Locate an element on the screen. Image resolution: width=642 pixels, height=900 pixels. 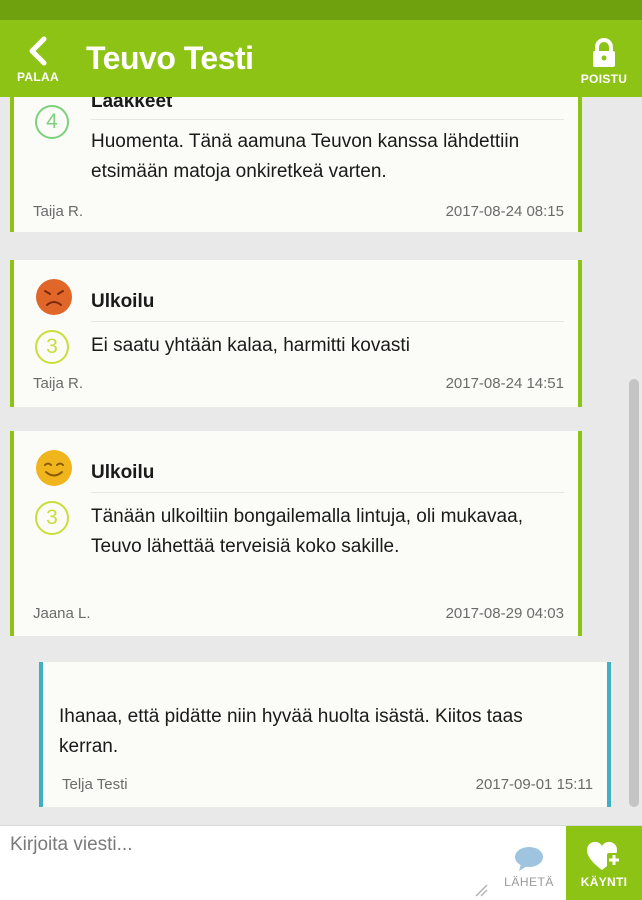
compose-bar: LÄHETÄ KÄYNTI is located at coordinates (321, 862).